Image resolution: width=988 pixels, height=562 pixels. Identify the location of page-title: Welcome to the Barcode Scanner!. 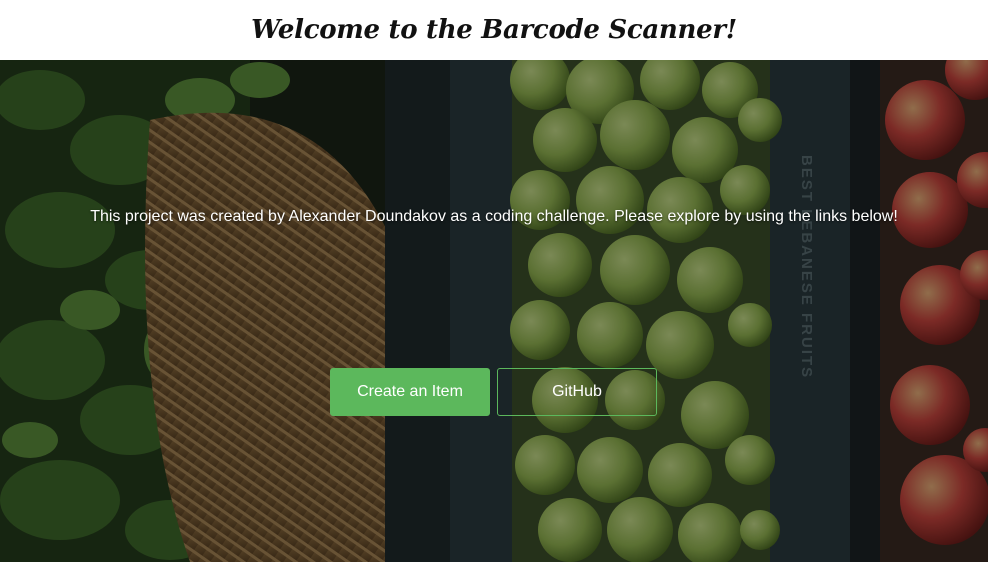
(494, 30).